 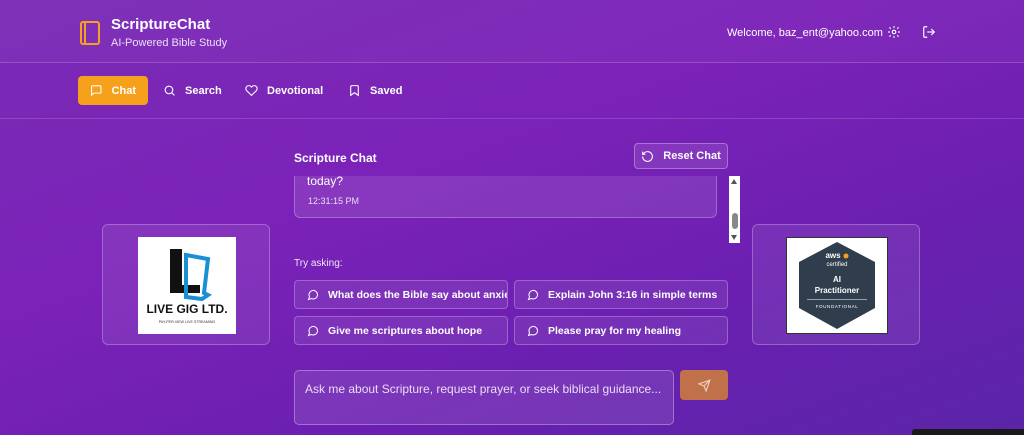 What do you see at coordinates (295, 90) in the screenshot?
I see `tab-devotional-label: Devotional` at bounding box center [295, 90].